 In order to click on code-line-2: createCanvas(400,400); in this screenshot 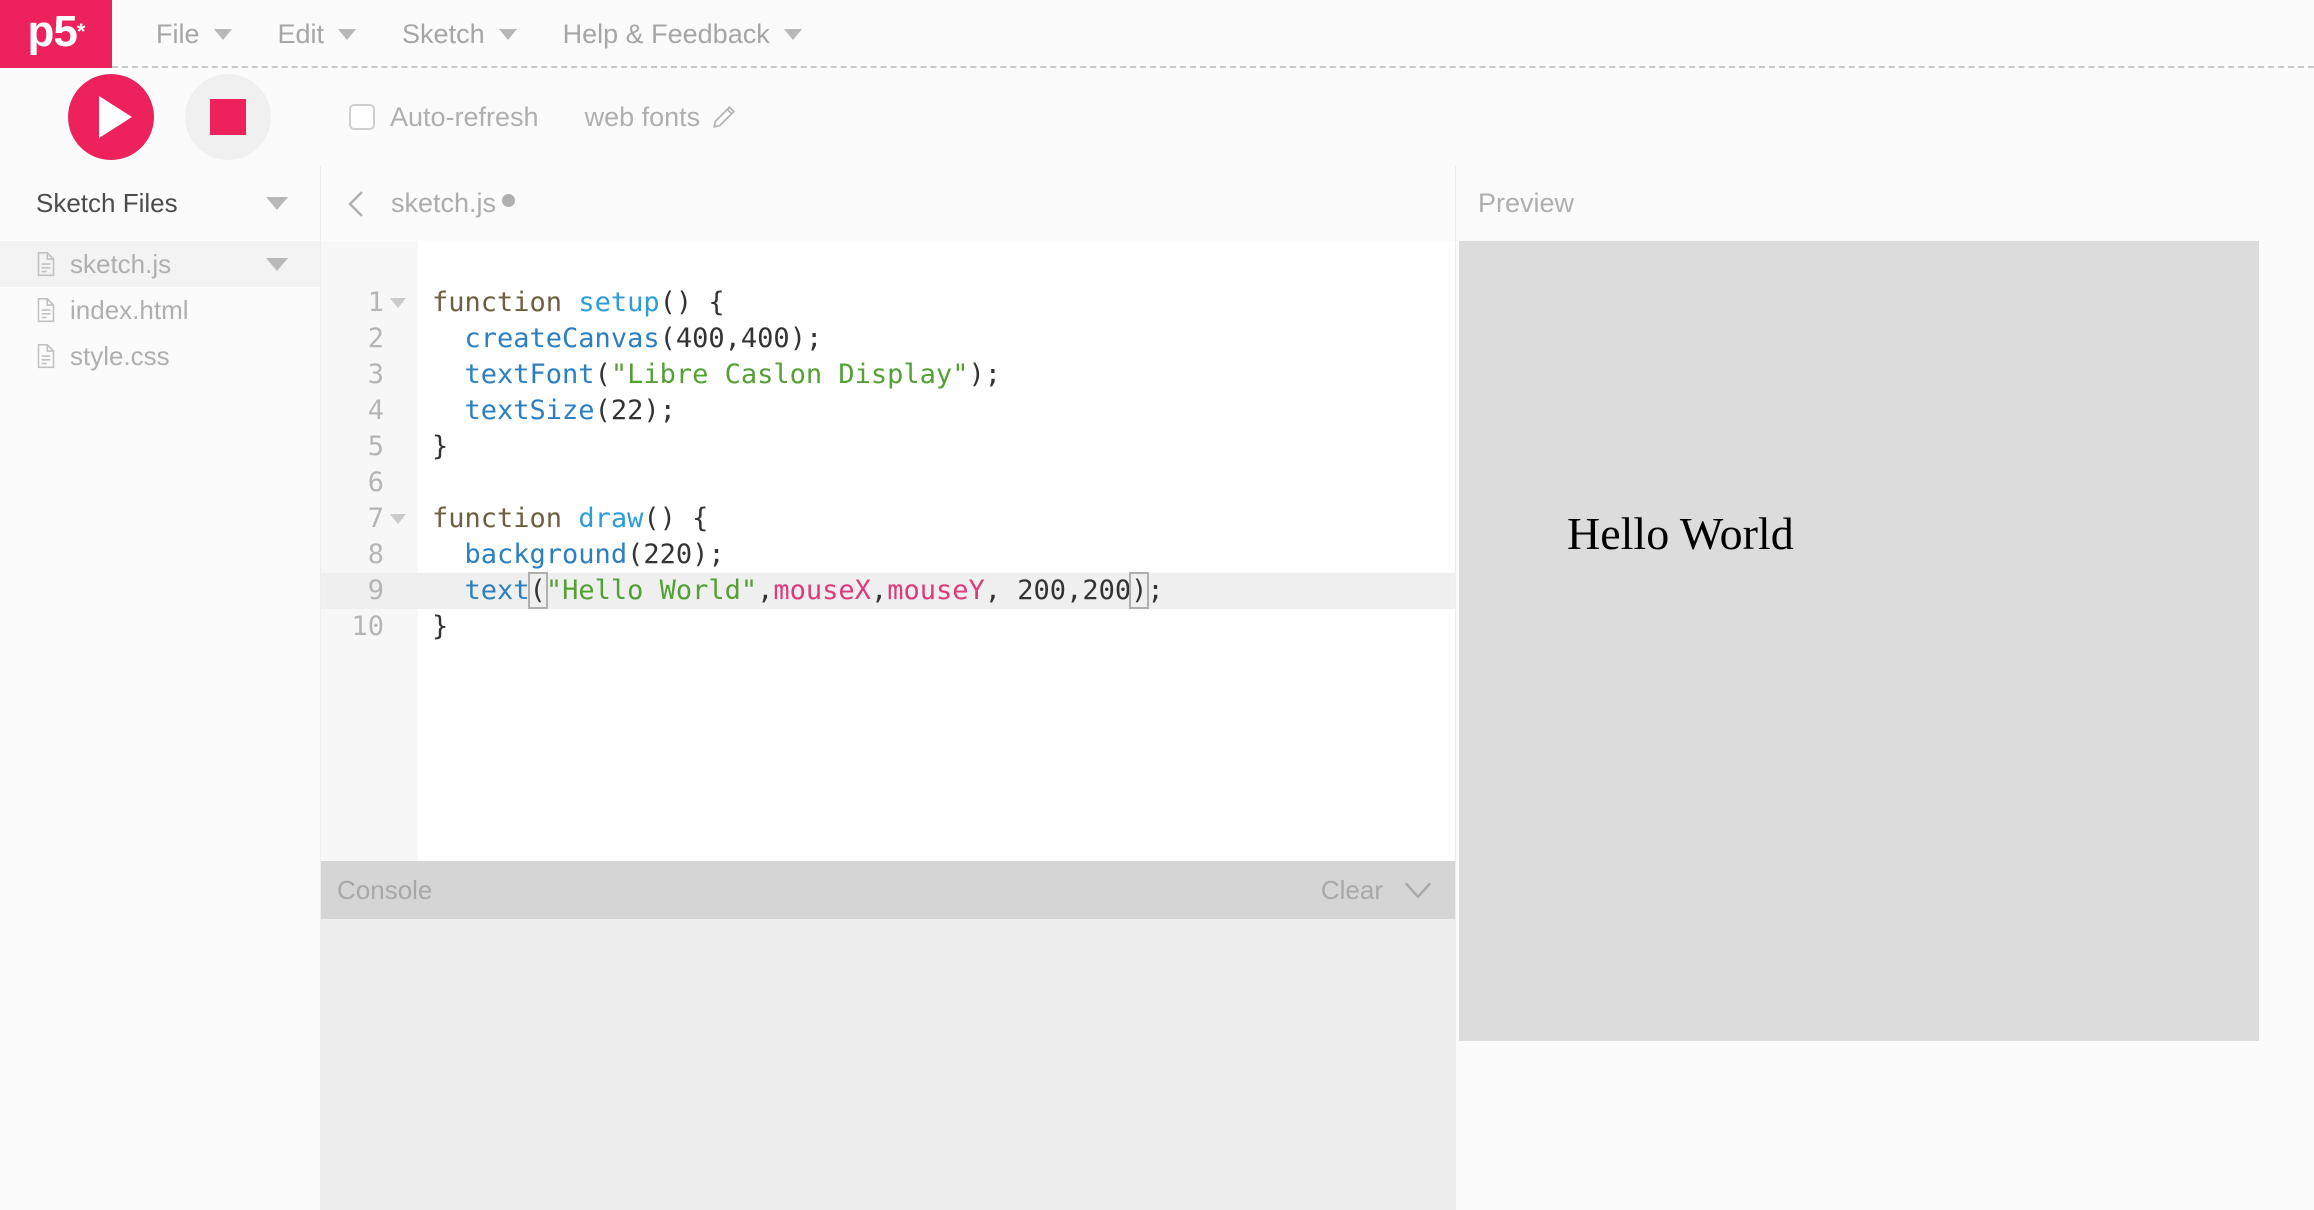, I will do `click(936, 339)`.